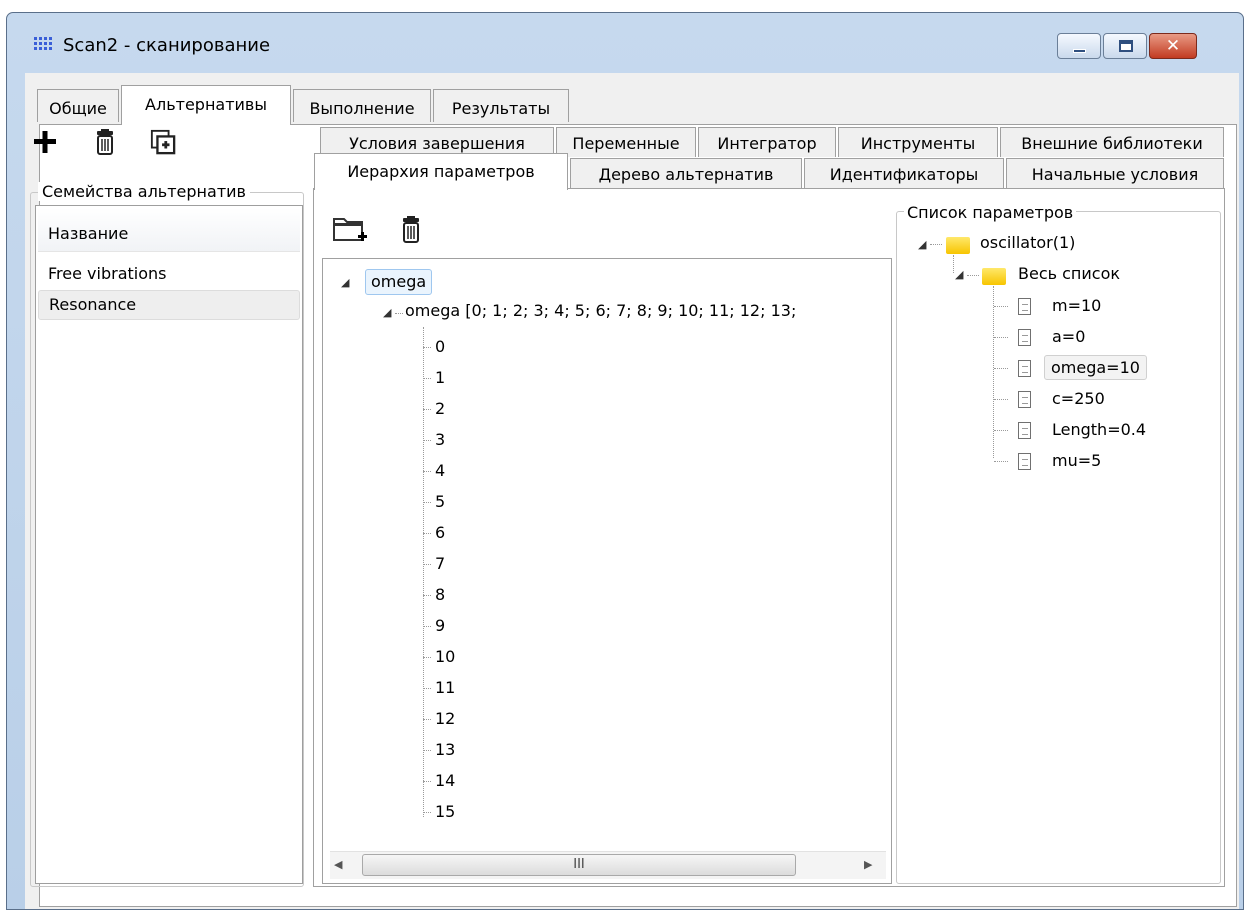 The image size is (1244, 910). I want to click on window-title: Scan2 - сканирование, so click(167, 45).